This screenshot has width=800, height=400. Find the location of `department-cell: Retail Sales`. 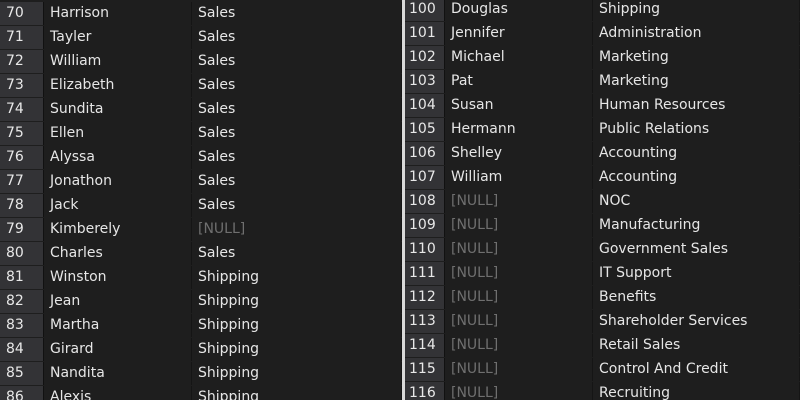

department-cell: Retail Sales is located at coordinates (696, 345).